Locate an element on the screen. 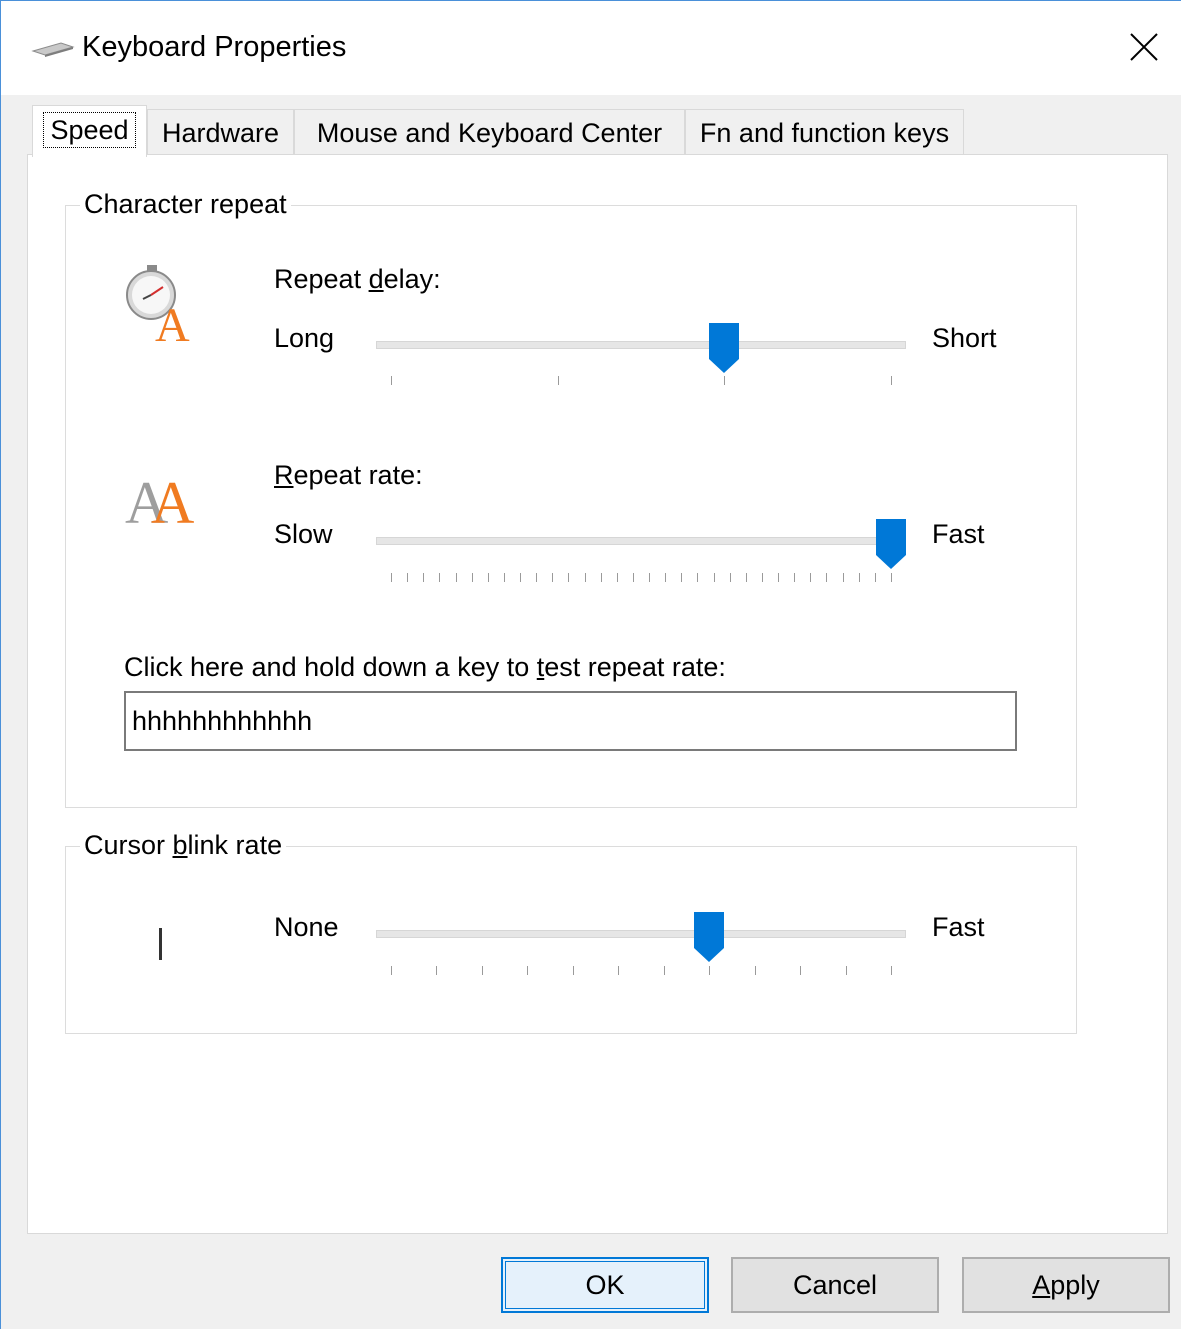 Image resolution: width=1181 pixels, height=1329 pixels. close-button is located at coordinates (1144, 47).